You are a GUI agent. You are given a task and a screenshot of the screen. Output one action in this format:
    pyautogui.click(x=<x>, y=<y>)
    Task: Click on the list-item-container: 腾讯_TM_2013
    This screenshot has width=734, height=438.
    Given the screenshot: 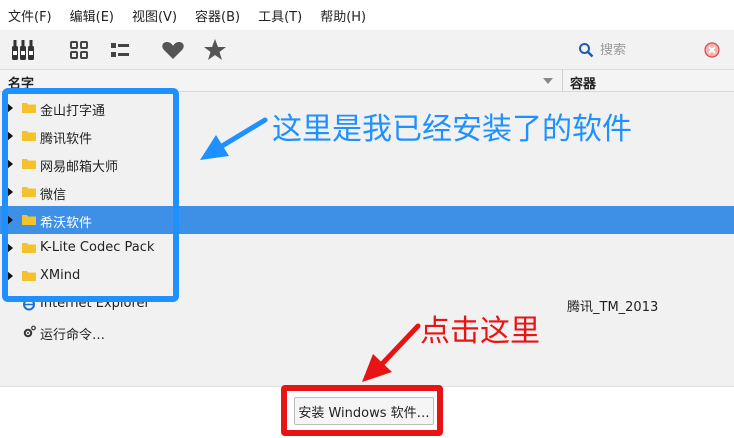 What is the action you would take?
    pyautogui.click(x=613, y=307)
    